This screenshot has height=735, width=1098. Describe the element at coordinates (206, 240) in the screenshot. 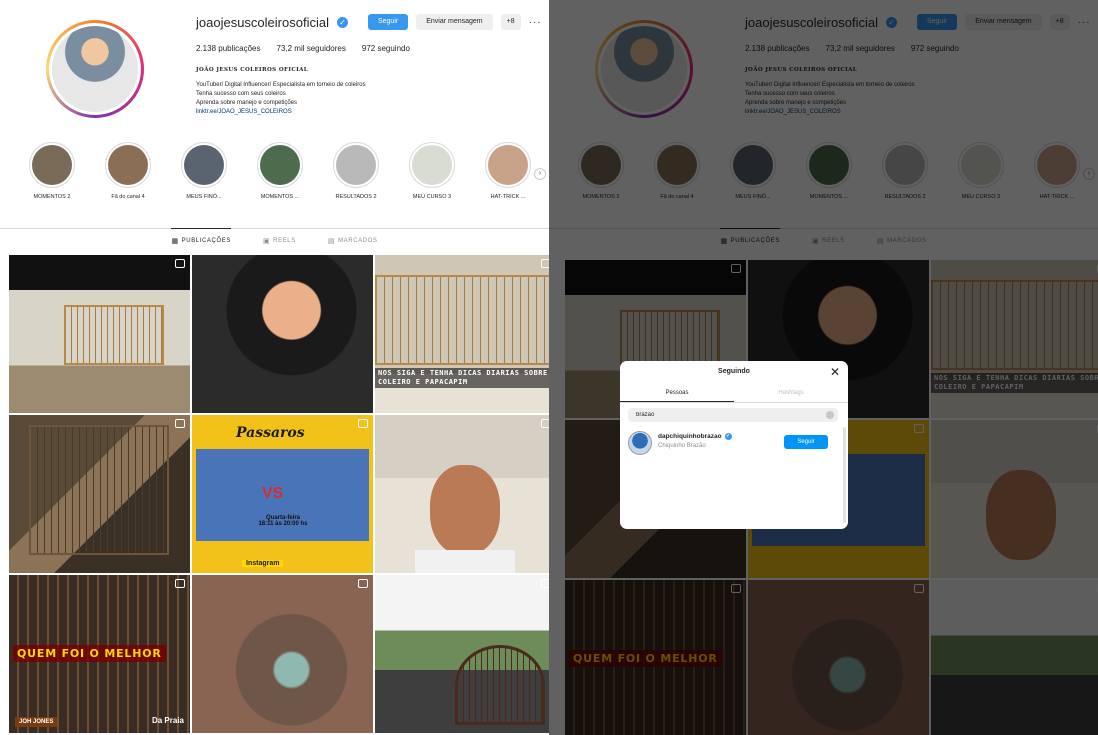

I see `tab-posts-label: PUBLICAÇÕES` at that location.